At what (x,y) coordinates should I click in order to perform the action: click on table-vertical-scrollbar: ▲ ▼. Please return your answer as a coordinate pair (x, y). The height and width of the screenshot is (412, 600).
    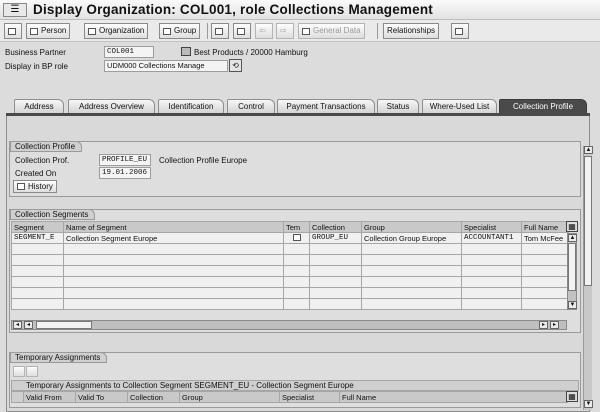
    Looking at the image, I should click on (572, 271).